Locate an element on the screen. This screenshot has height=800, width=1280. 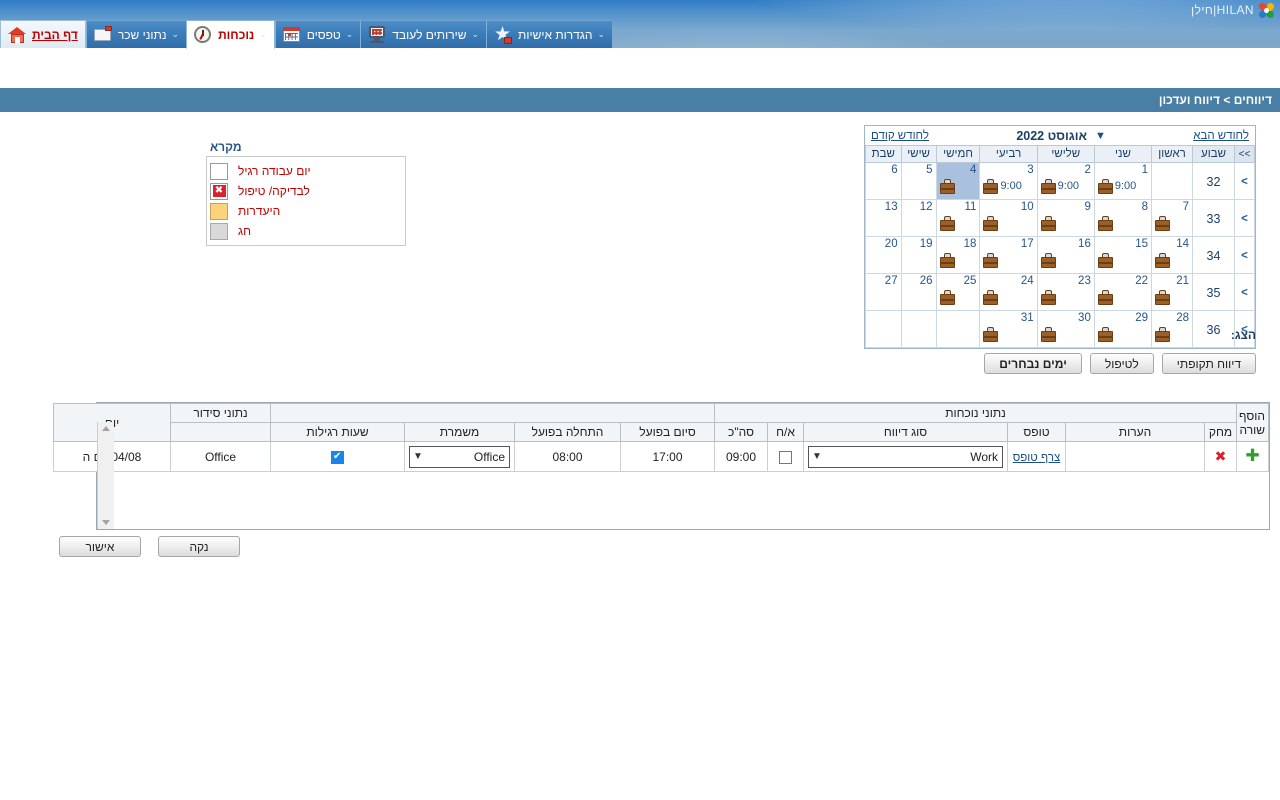
calendar-day-cell-7: 7 is located at coordinates (1172, 218).